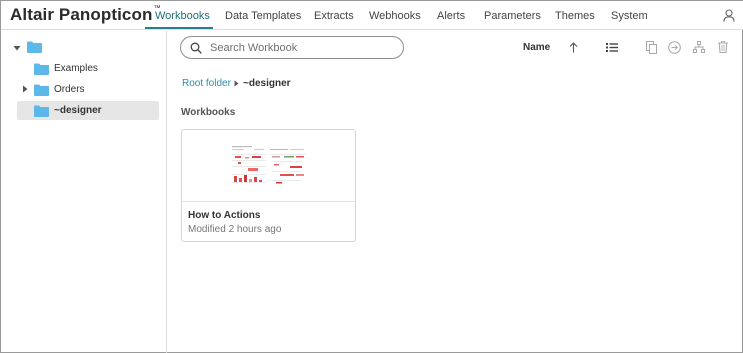 This screenshot has height=353, width=743. Describe the element at coordinates (575, 16) in the screenshot. I see `tab-themes: Themes` at that location.